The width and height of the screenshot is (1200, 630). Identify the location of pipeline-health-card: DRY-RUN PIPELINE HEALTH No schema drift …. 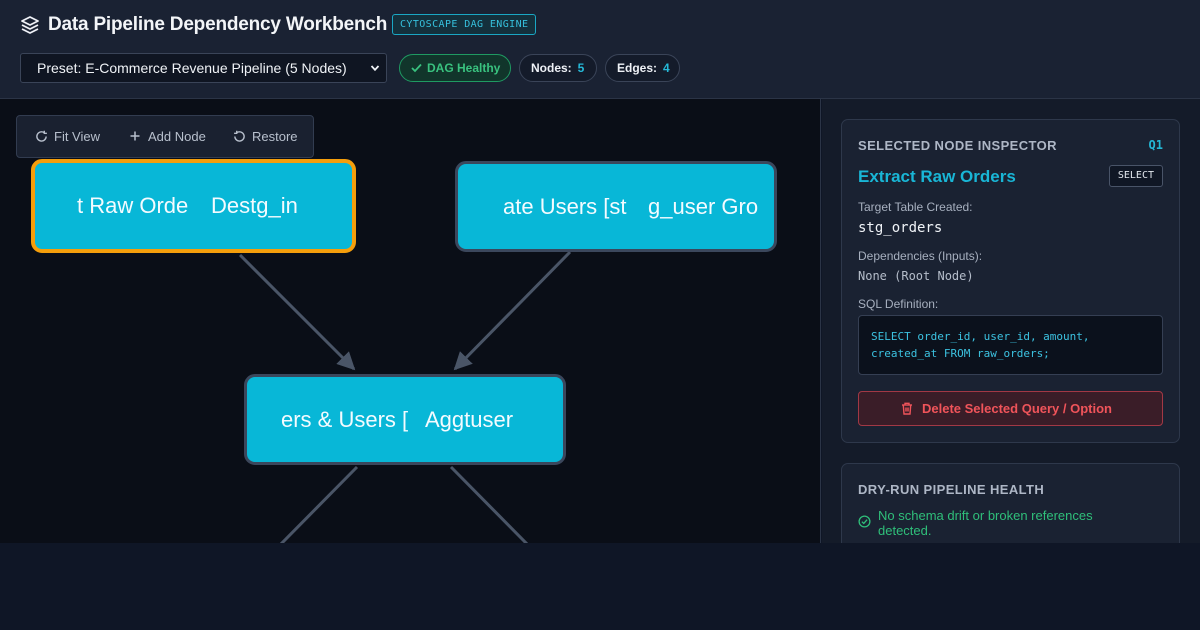
(1010, 503).